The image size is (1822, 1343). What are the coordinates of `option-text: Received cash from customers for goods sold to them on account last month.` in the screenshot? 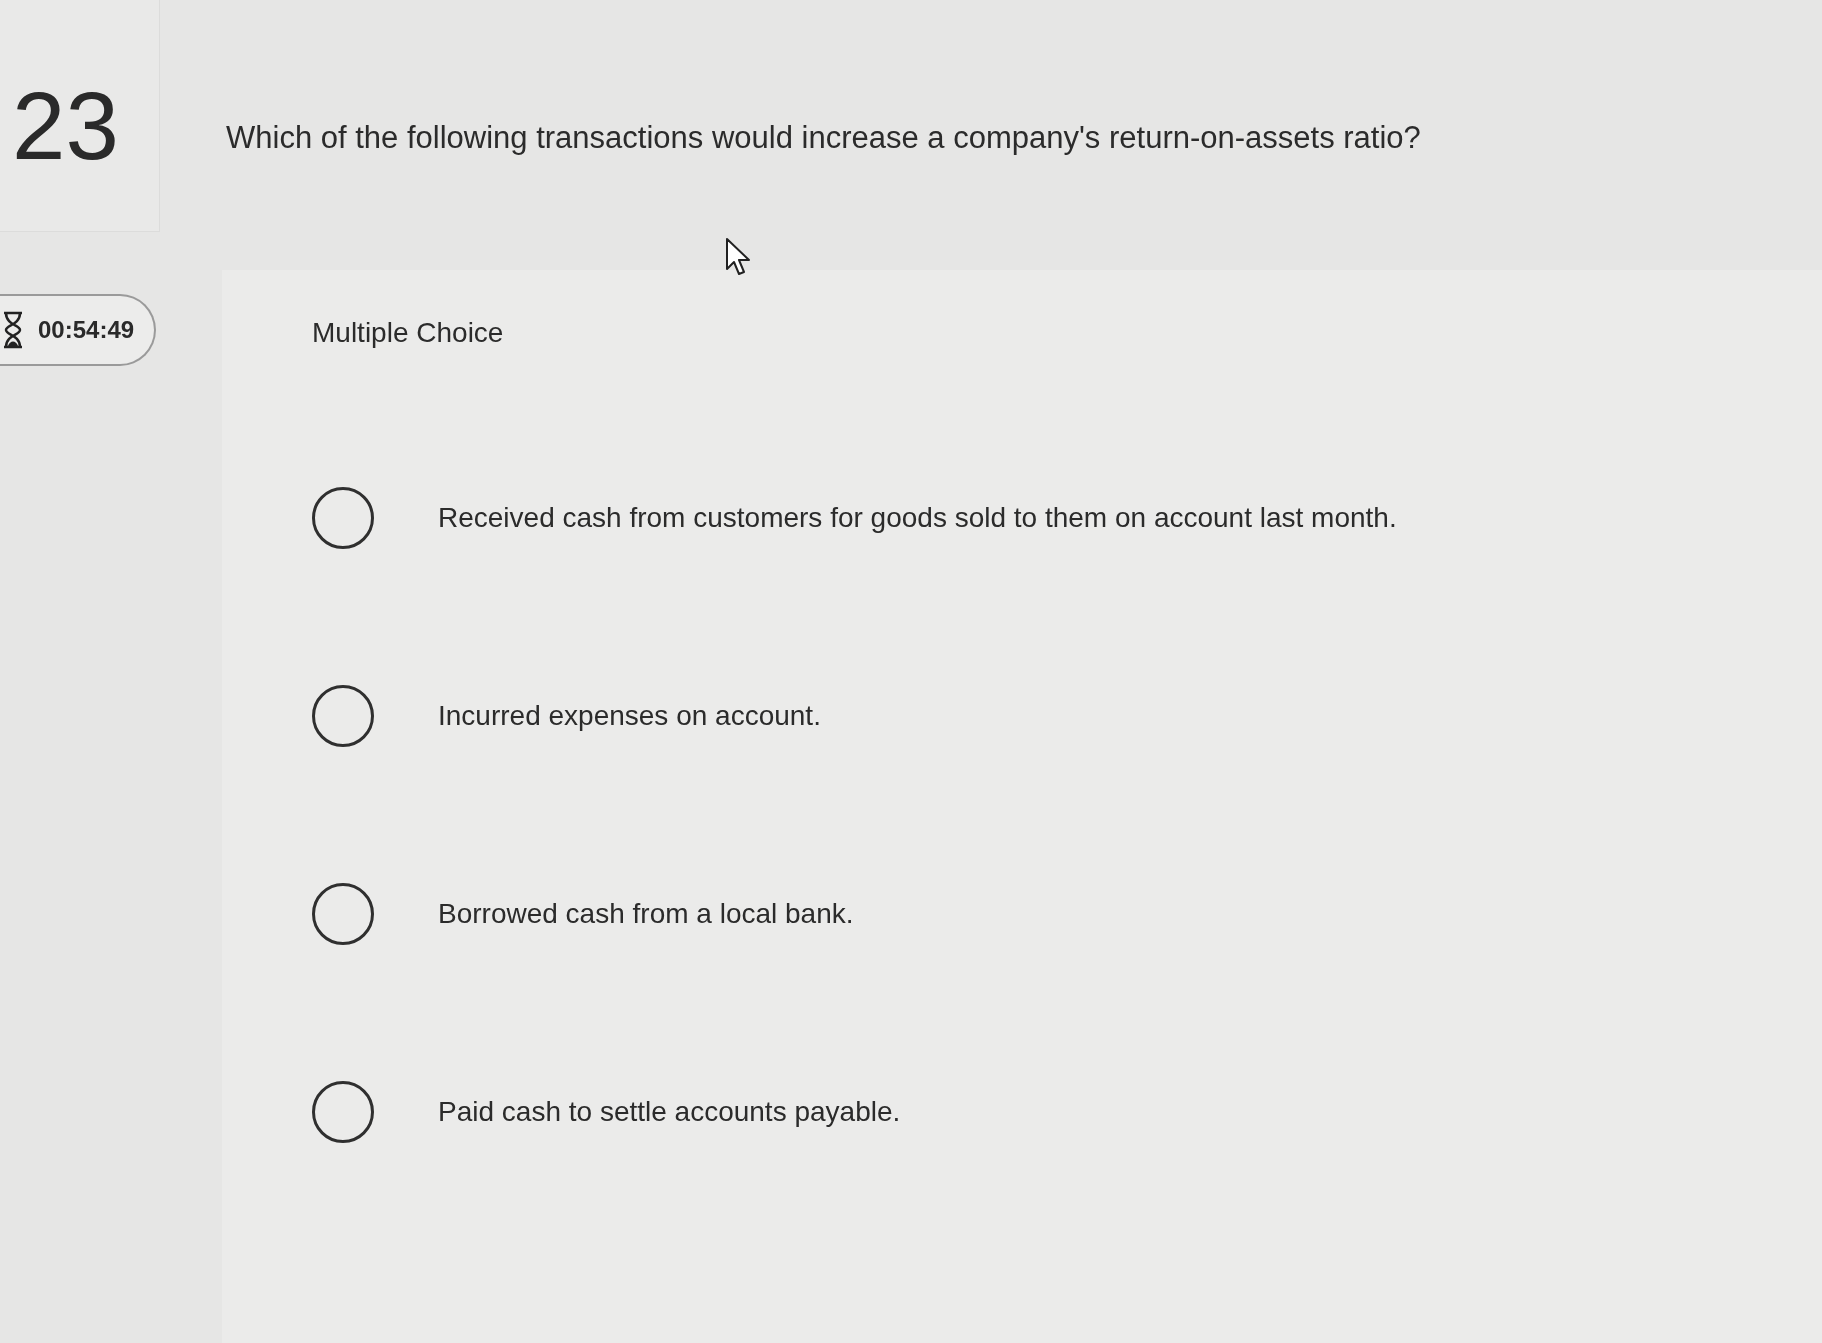 It's located at (917, 518).